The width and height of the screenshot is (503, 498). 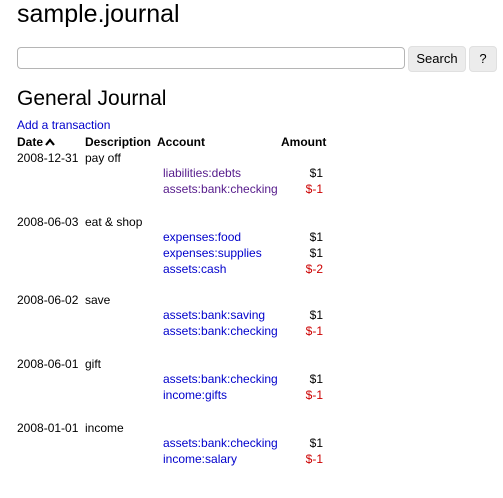 What do you see at coordinates (243, 269) in the screenshot?
I see `posting-row: assets:cash $-2` at bounding box center [243, 269].